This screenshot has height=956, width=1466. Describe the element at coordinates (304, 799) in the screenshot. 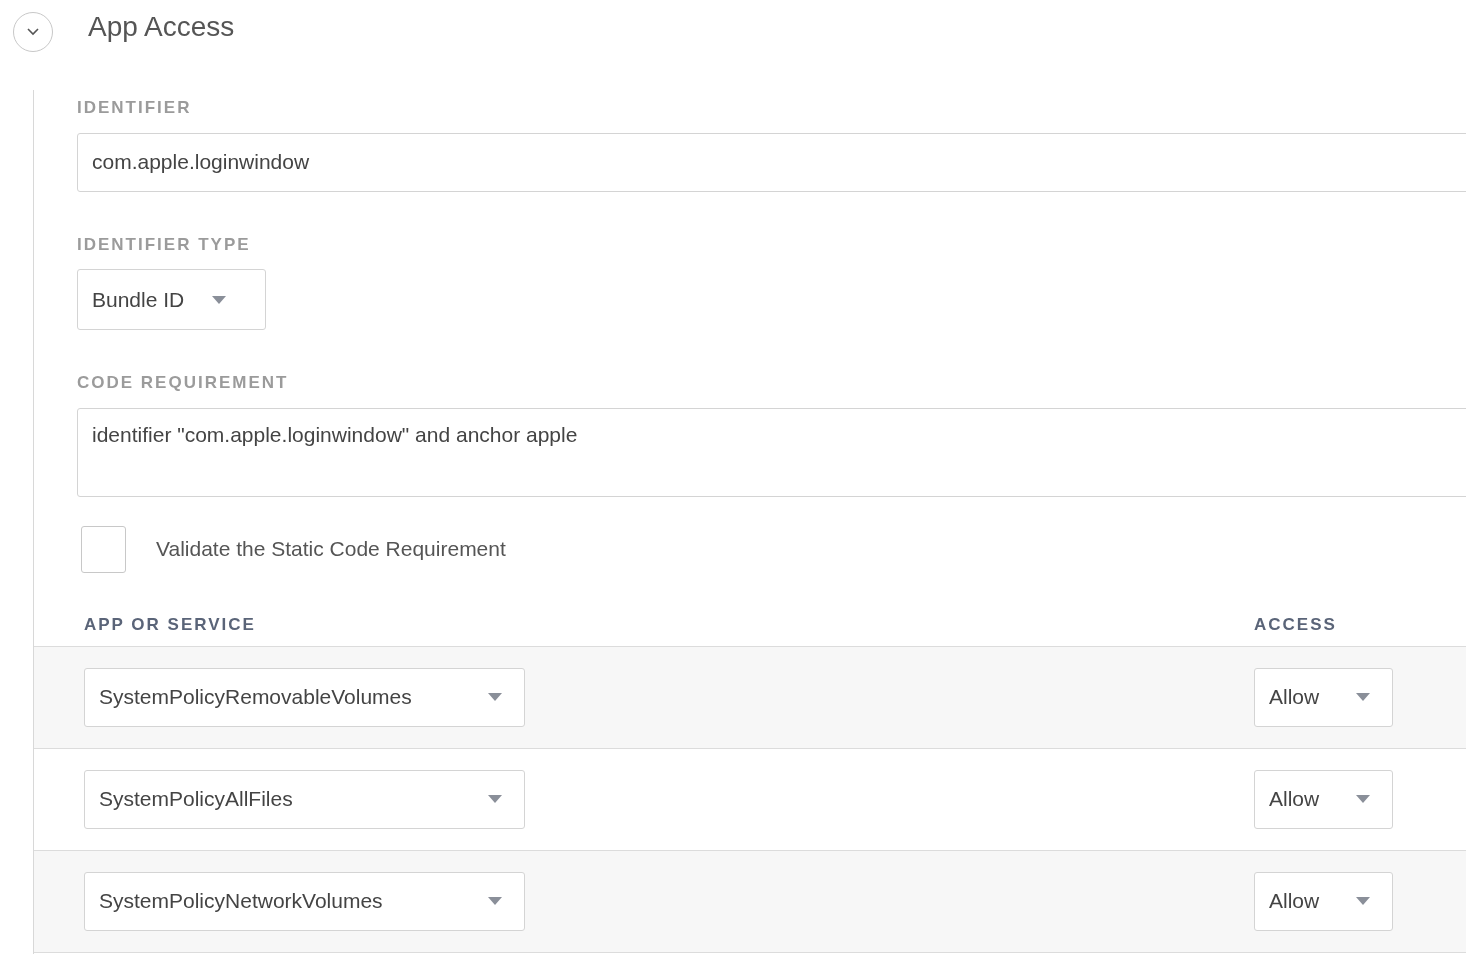

I see `service-dropdown: SystemPolicyAllFiles` at that location.